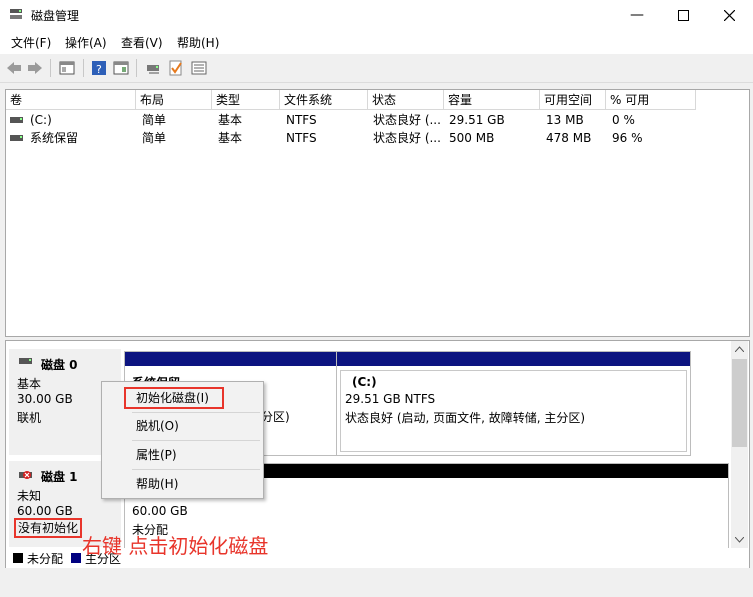  What do you see at coordinates (492, 100) in the screenshot?
I see `column-header-capacity: 容量` at bounding box center [492, 100].